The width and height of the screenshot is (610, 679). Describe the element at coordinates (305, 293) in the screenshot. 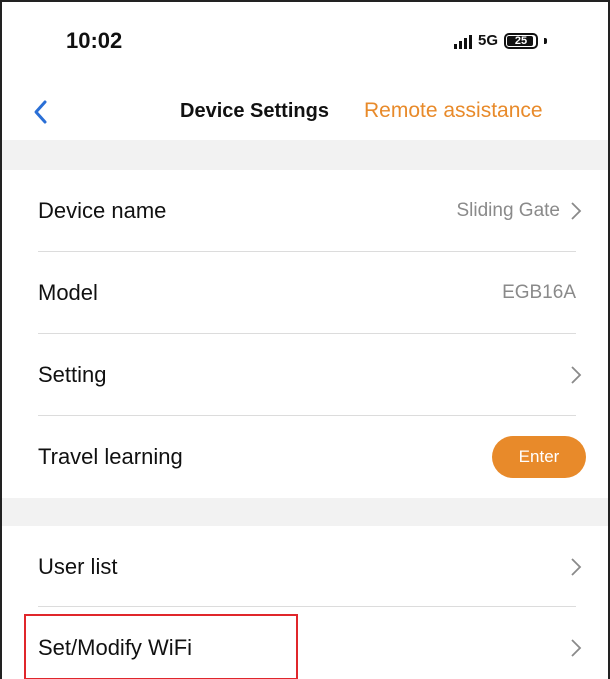

I see `model-row: Model EGB16A` at that location.